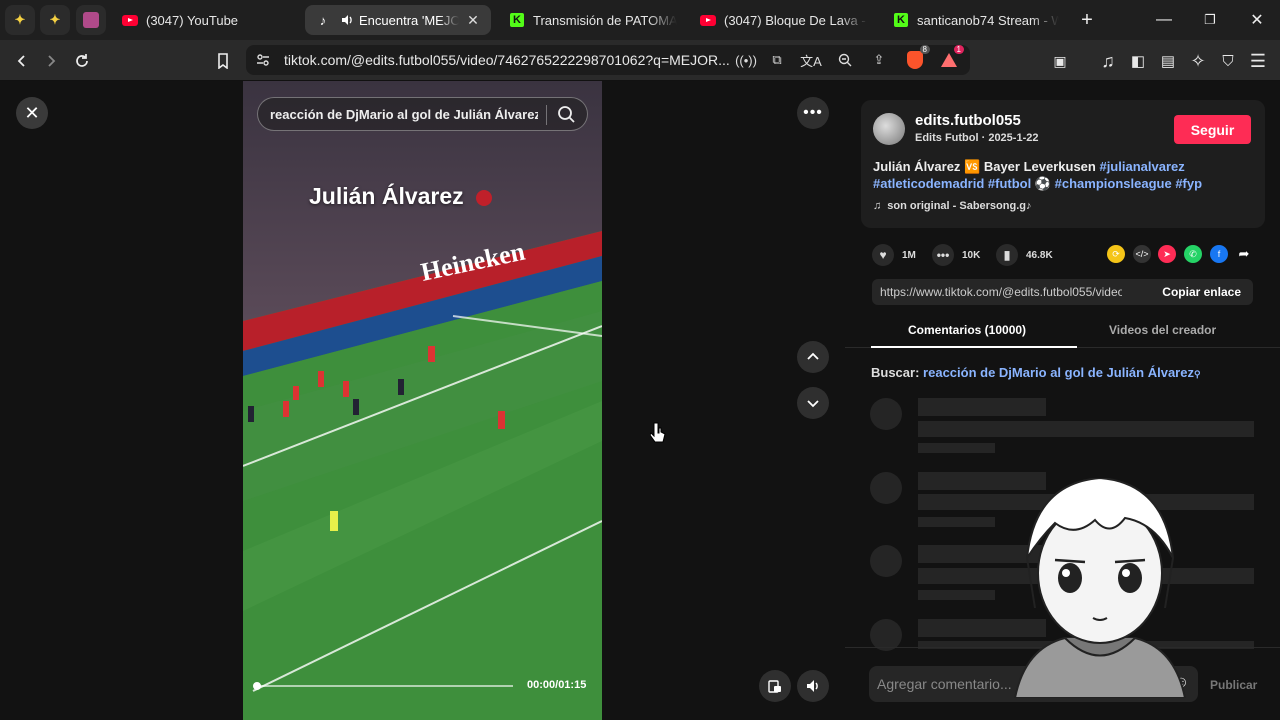 The width and height of the screenshot is (1280, 720). What do you see at coordinates (889, 129) in the screenshot?
I see `author-avatar` at bounding box center [889, 129].